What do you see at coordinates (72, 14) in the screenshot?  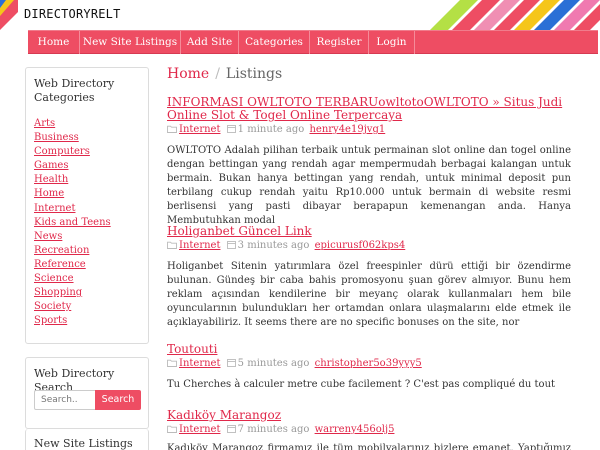 I see `site-logo: DIRECTORYRELT` at bounding box center [72, 14].